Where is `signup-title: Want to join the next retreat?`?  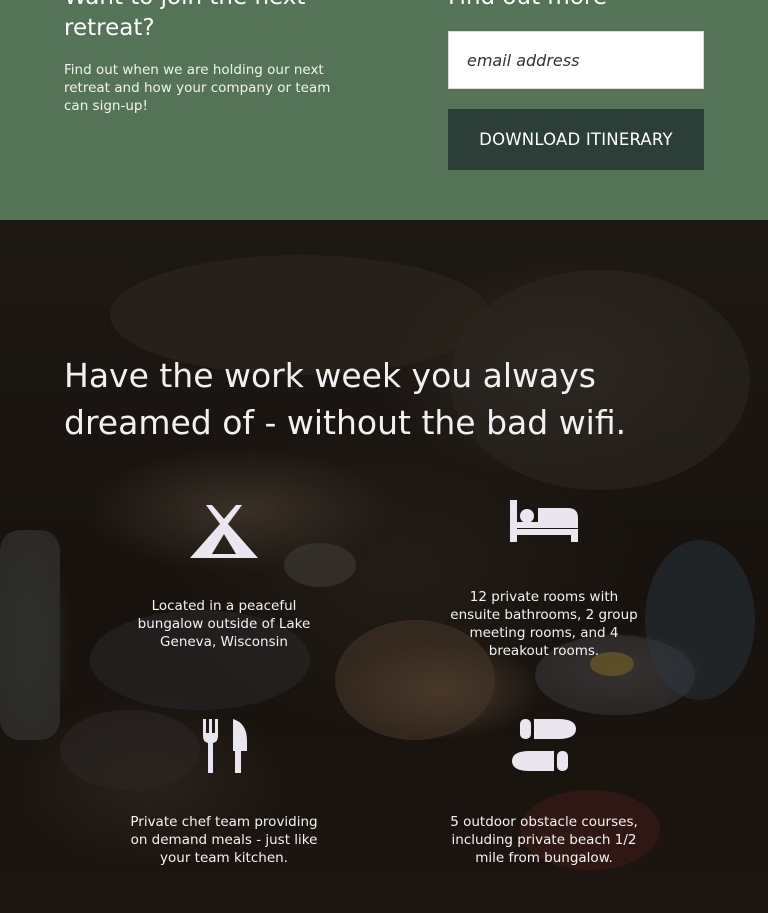
signup-title: Want to join the next retreat? is located at coordinates (184, 20).